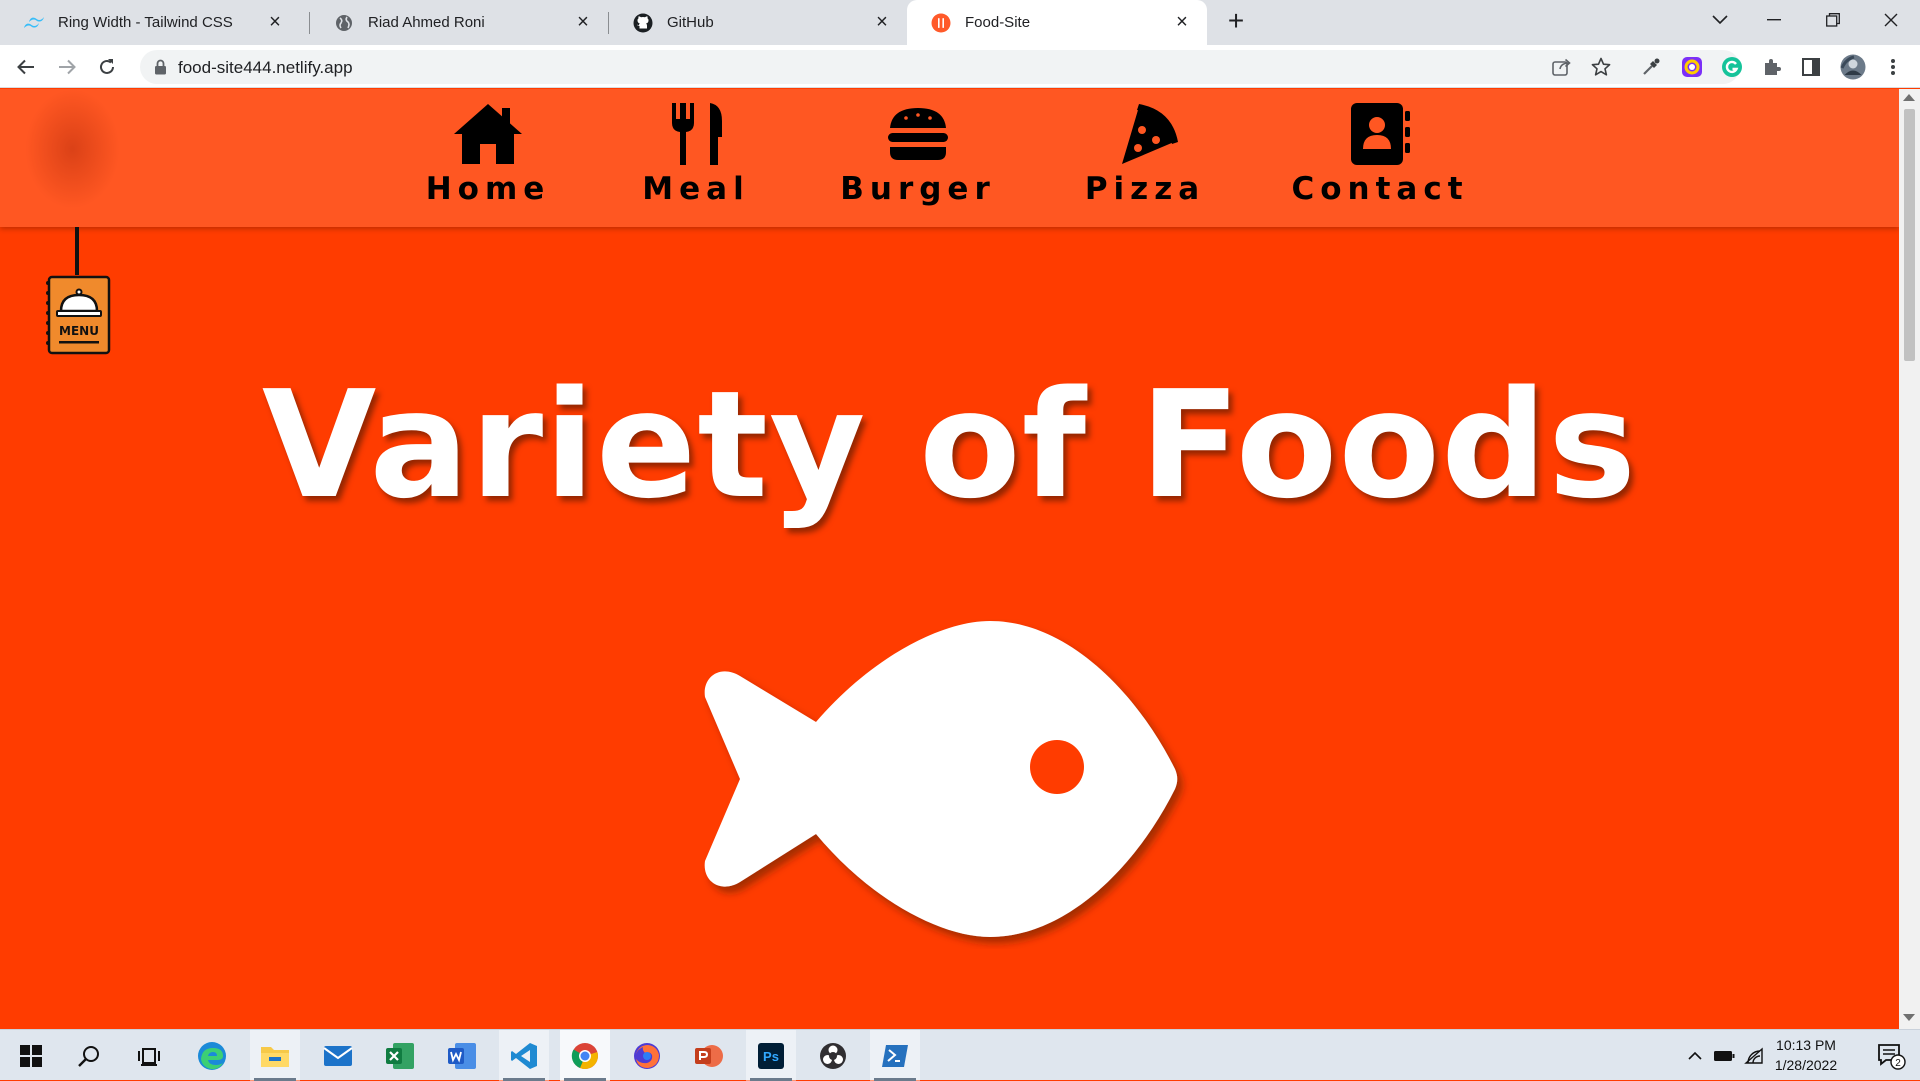 This screenshot has width=1920, height=1081. What do you see at coordinates (1724, 1055) in the screenshot?
I see `battery-icon` at bounding box center [1724, 1055].